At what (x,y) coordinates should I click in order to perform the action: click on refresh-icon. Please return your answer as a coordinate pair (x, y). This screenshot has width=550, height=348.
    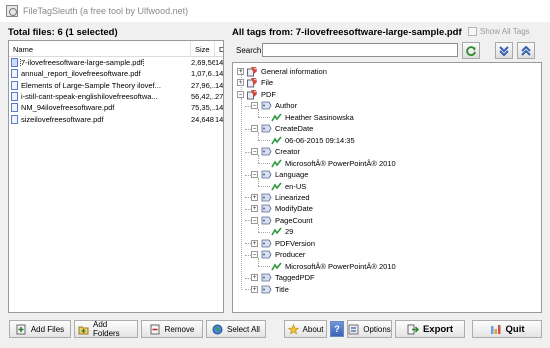
    Looking at the image, I should click on (471, 50).